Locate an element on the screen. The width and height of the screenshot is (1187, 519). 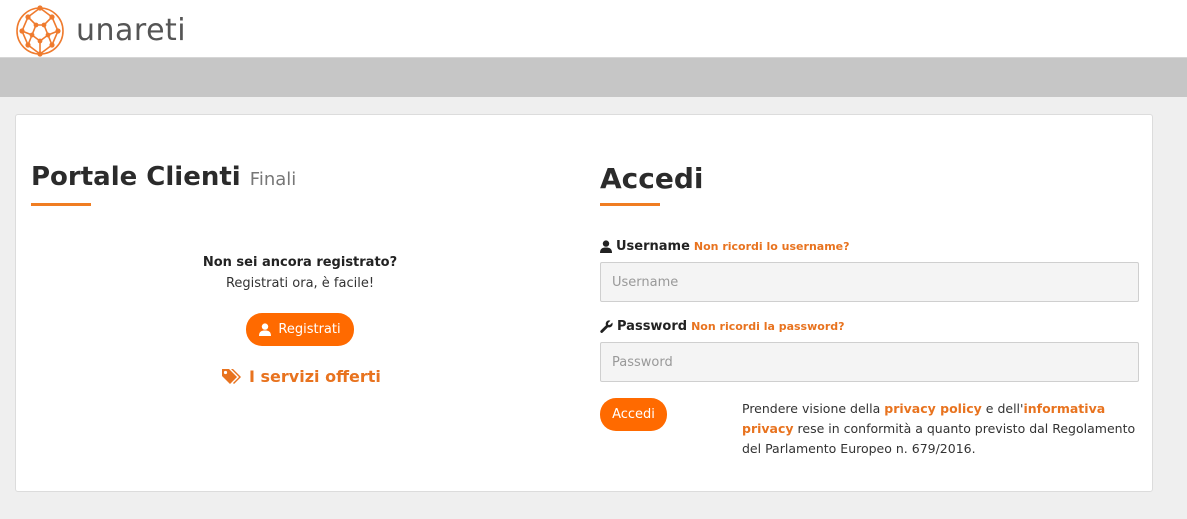
privacy-text: e dell' is located at coordinates (1002, 408).